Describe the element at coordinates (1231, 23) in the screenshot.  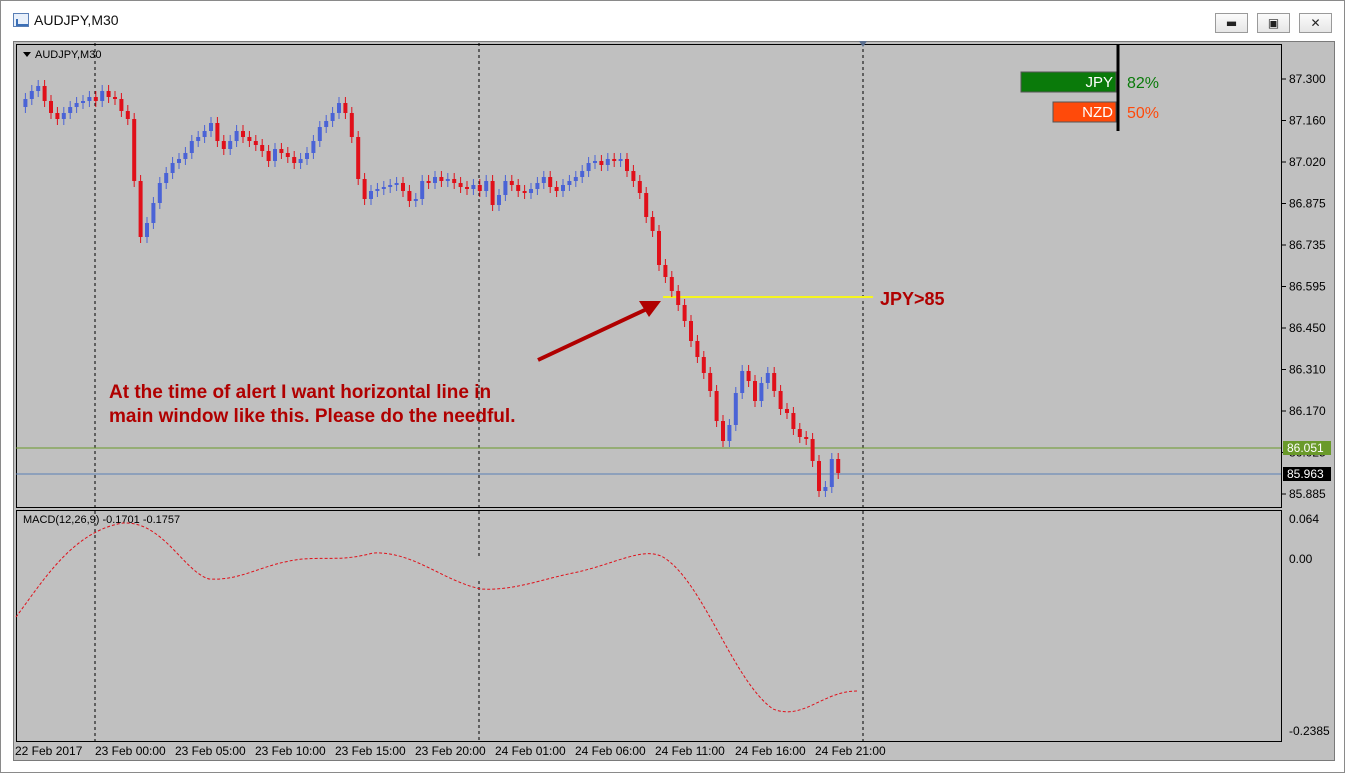
I see `minimize-button: ▬` at that location.